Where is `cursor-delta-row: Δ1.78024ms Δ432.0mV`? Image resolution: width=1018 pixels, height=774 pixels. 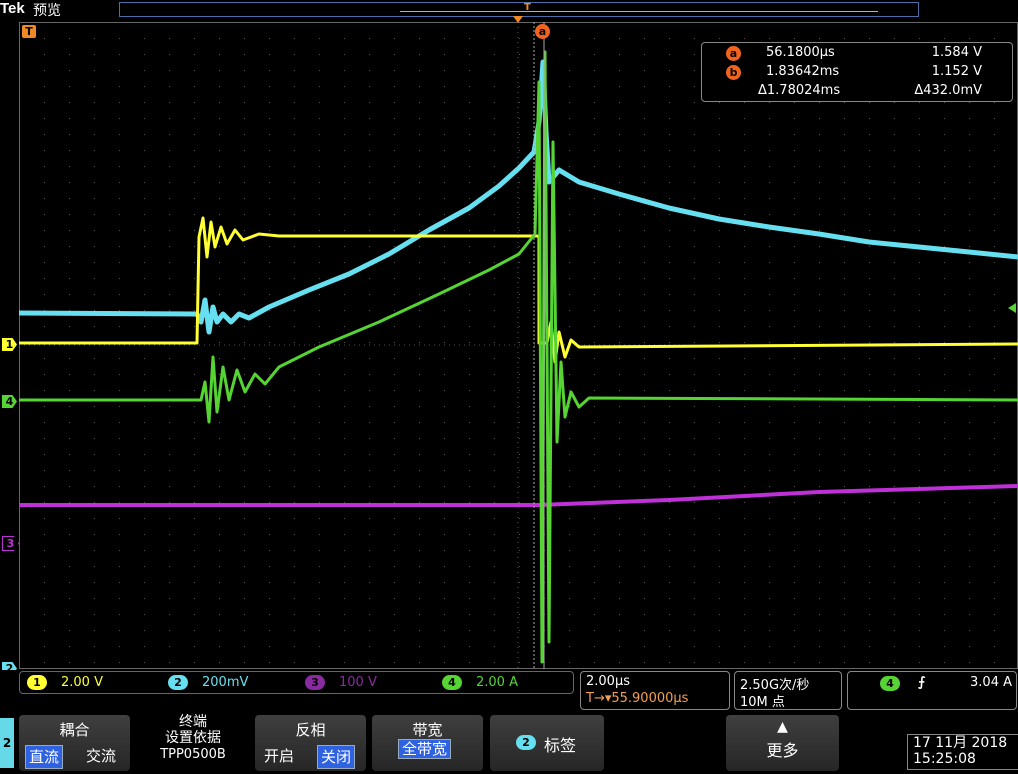 cursor-delta-row: Δ1.78024ms Δ432.0mV is located at coordinates (857, 92).